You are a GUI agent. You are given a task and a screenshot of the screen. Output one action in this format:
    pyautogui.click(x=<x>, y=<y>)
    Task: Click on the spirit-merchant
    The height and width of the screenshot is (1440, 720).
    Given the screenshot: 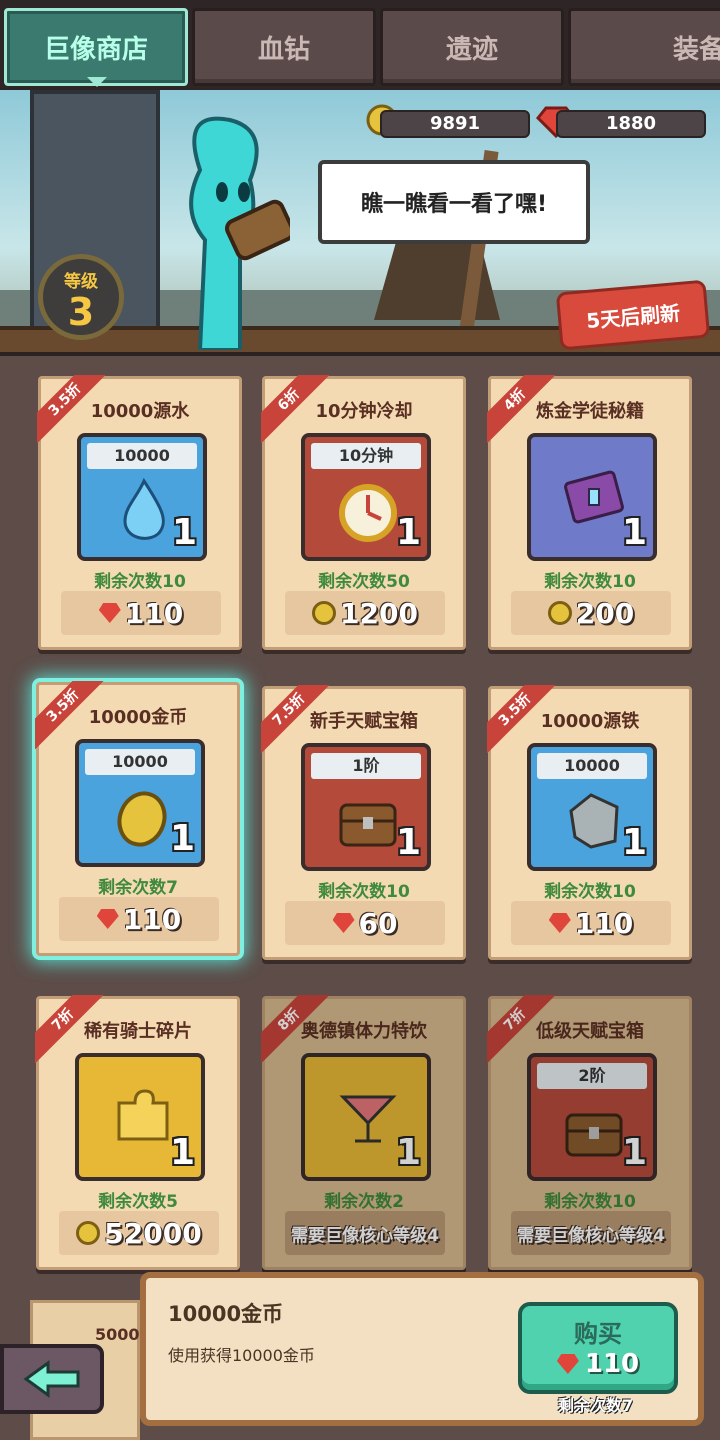 What is the action you would take?
    pyautogui.click(x=239, y=233)
    